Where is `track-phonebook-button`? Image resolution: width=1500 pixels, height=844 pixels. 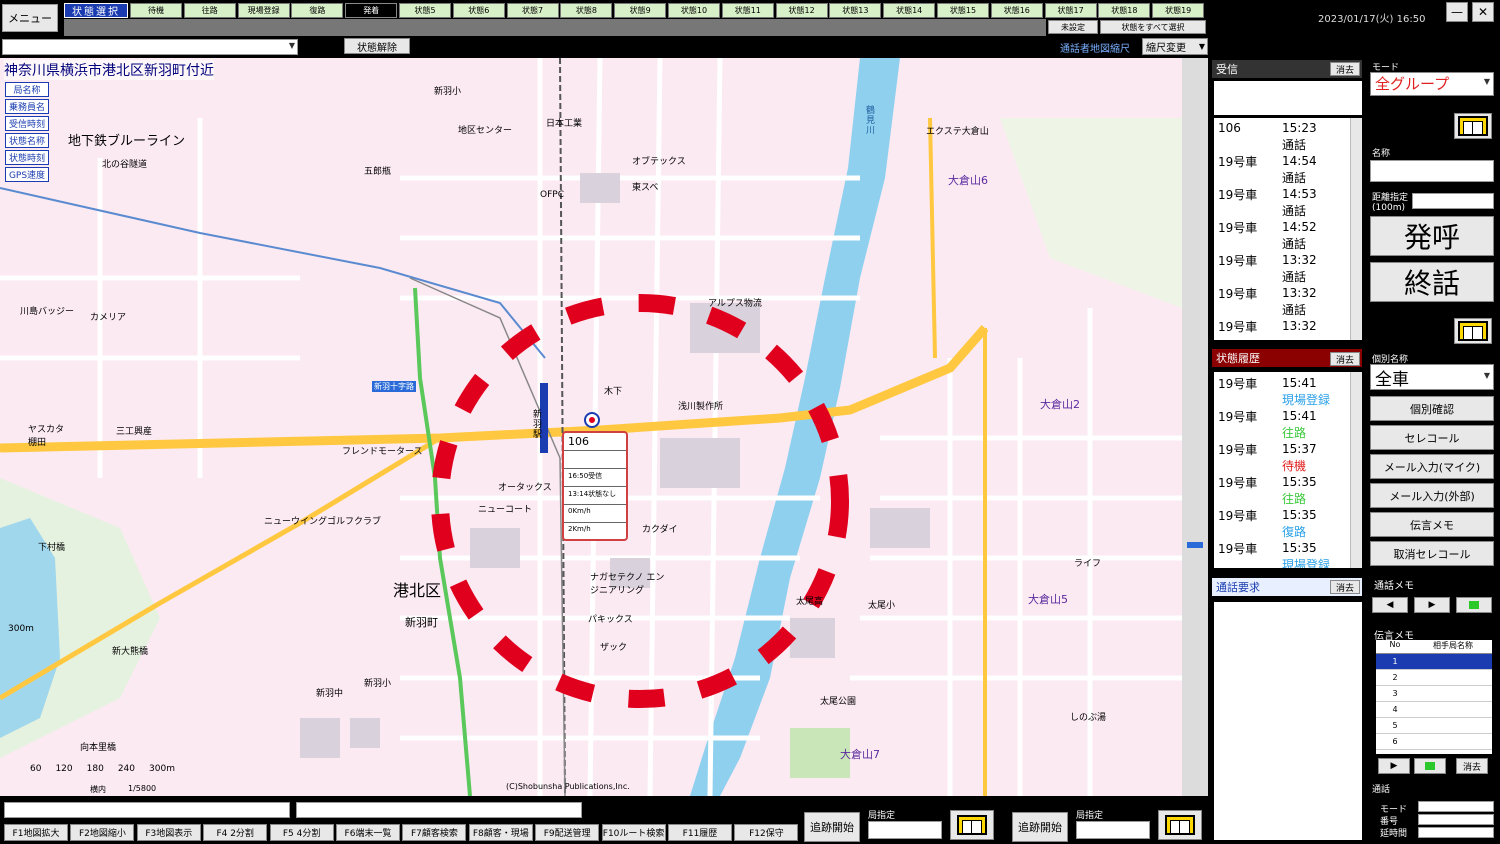
track-phonebook-button is located at coordinates (972, 825).